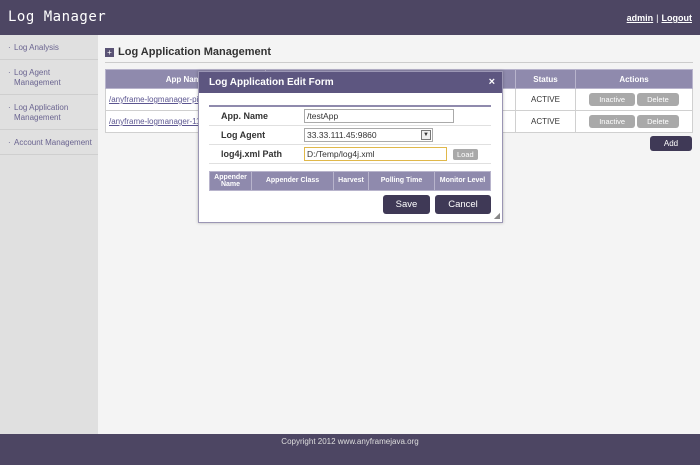 This screenshot has height=465, width=700. Describe the element at coordinates (194, 52) in the screenshot. I see `page-title: Log Application Management` at that location.